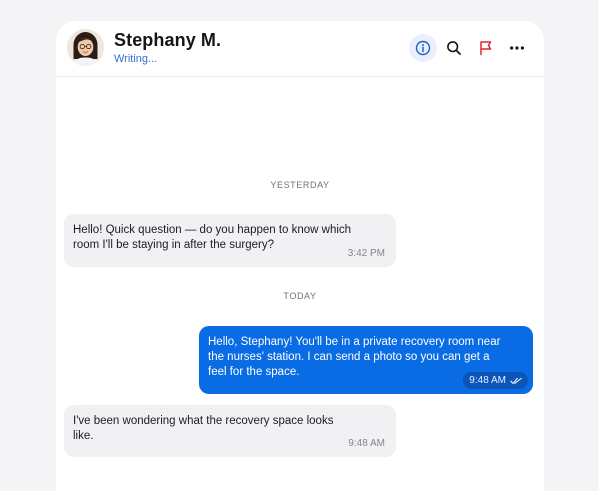 This screenshot has width=599, height=491. I want to click on flag-icon, so click(486, 48).